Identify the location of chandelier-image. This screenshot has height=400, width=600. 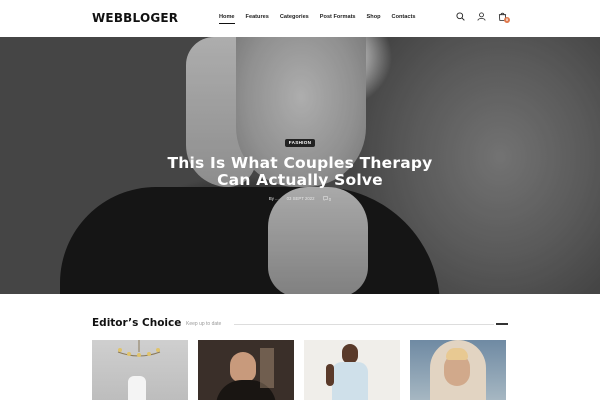
(139, 351).